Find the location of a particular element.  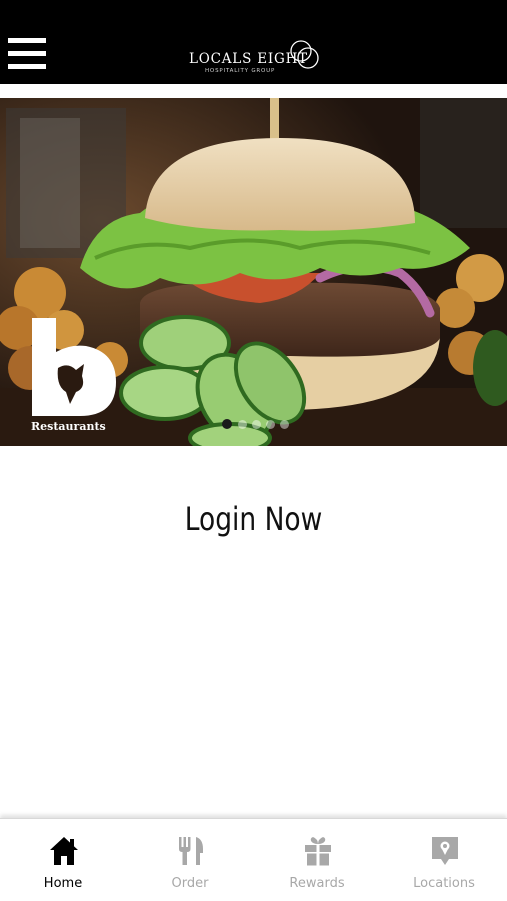

fork-knife-icon is located at coordinates (191, 851).